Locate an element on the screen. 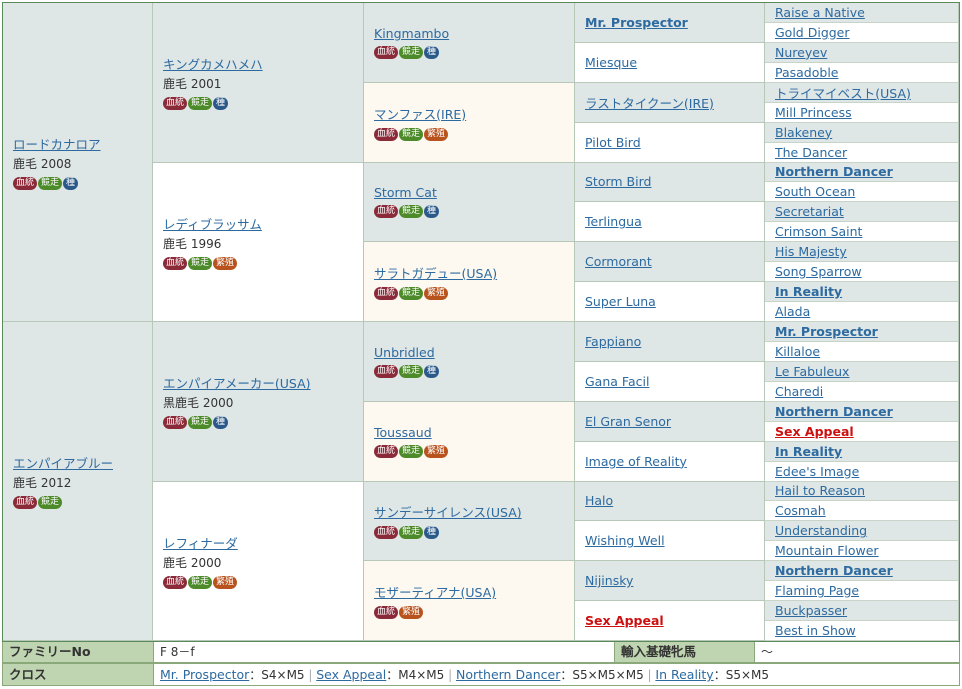 This screenshot has height=689, width=962. horse-name-link: Buckpasser is located at coordinates (811, 610).